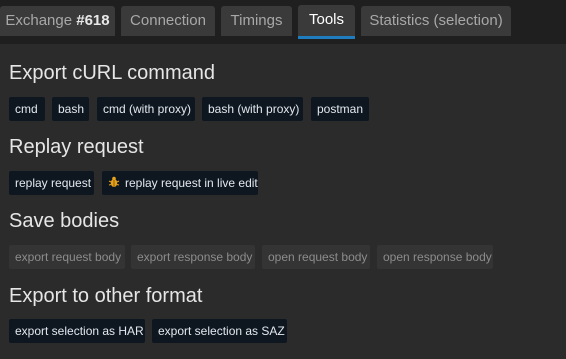  I want to click on replay-live-edit-button: replay request in live edit, so click(180, 183).